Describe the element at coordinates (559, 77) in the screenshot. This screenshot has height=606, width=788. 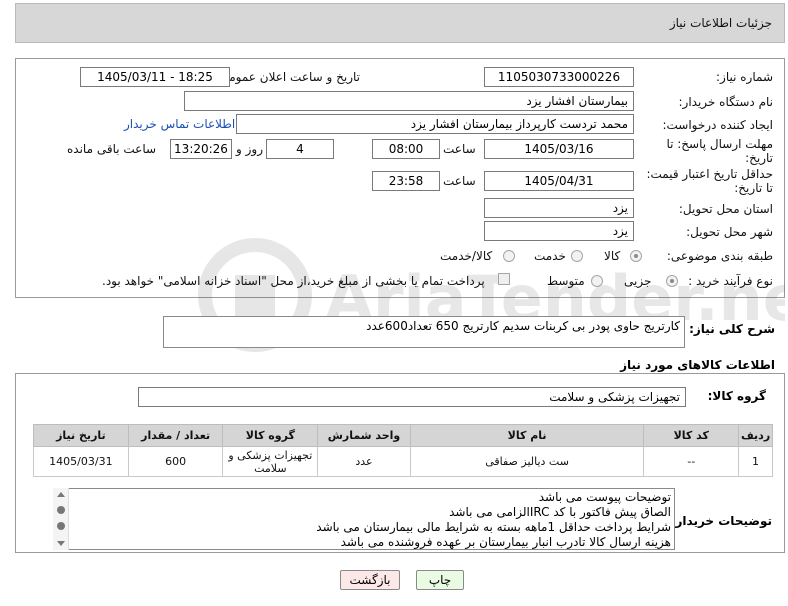
I see `need-number-field: 1105030733000226` at that location.